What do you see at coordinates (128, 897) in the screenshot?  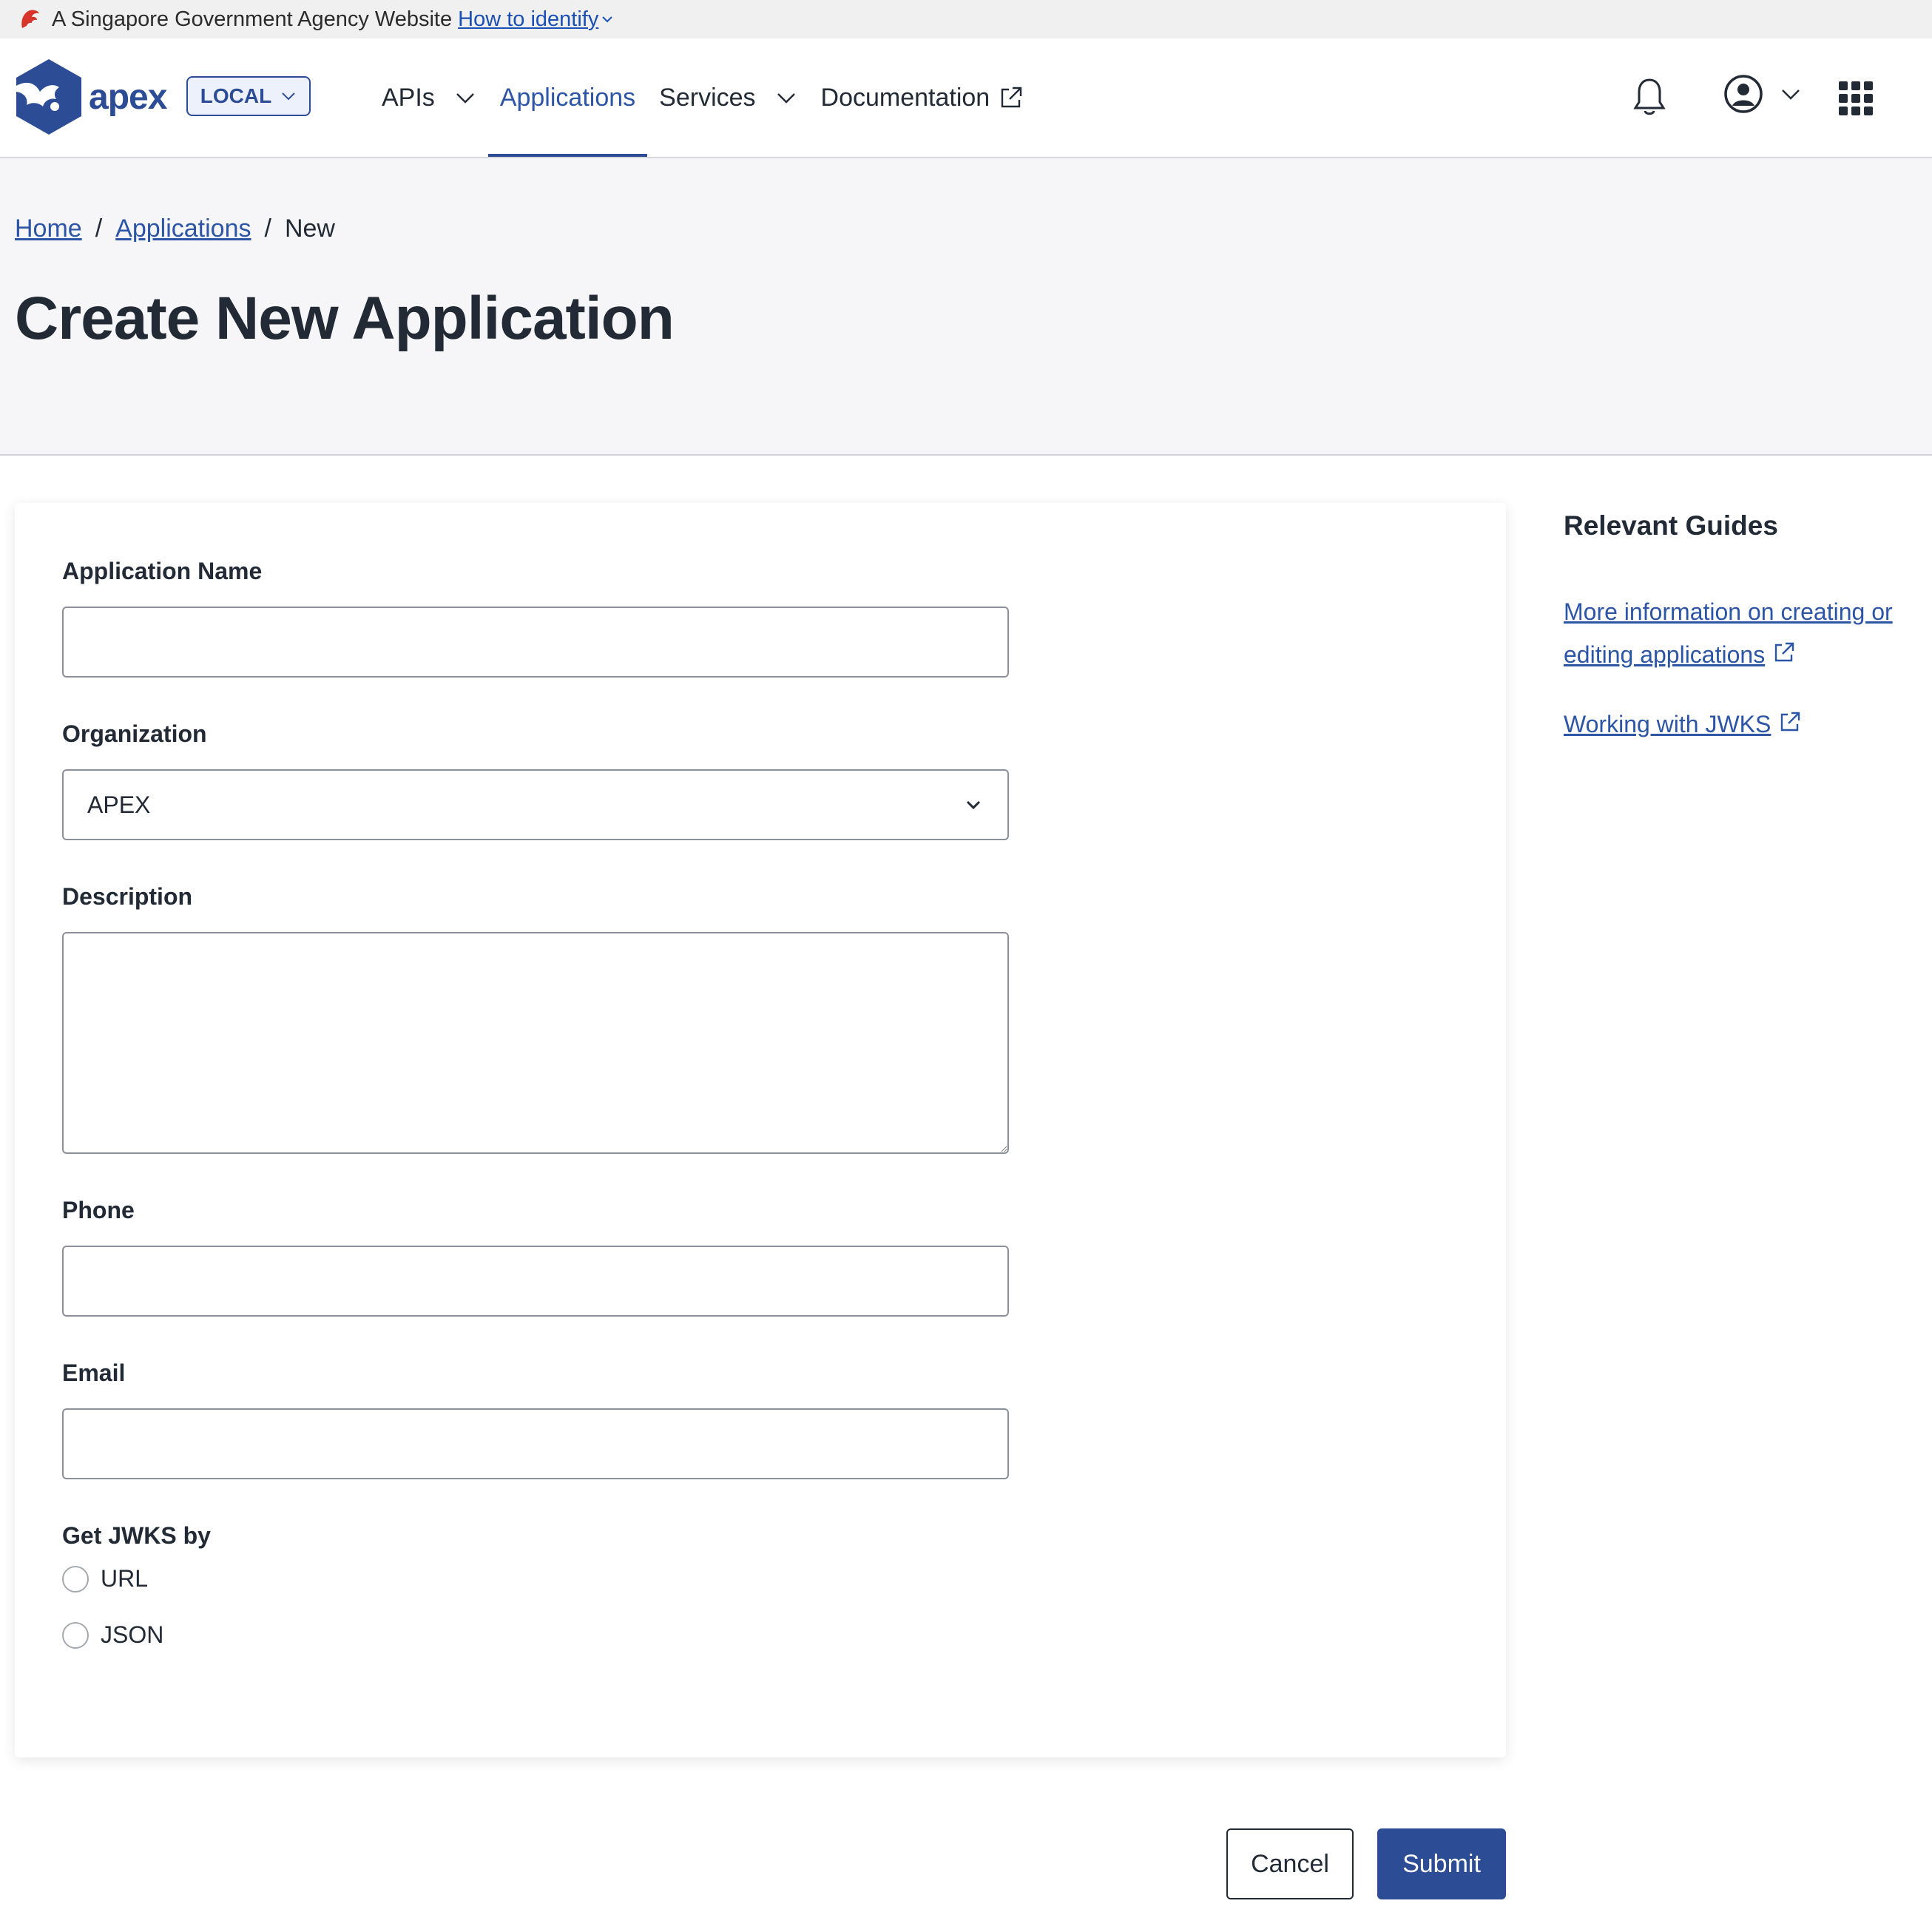 I see `description-label: Description` at bounding box center [128, 897].